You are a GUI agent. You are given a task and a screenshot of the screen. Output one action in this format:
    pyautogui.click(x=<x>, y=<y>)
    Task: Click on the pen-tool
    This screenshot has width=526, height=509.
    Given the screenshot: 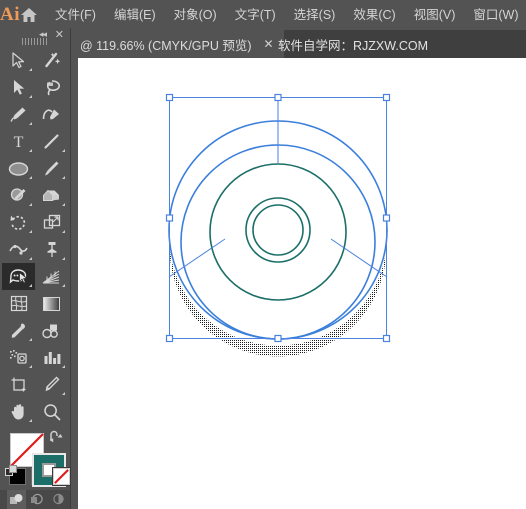 What is the action you would take?
    pyautogui.click(x=18, y=114)
    